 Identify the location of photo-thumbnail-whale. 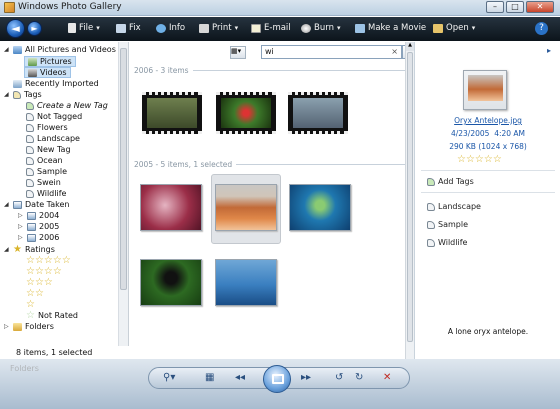
(246, 282).